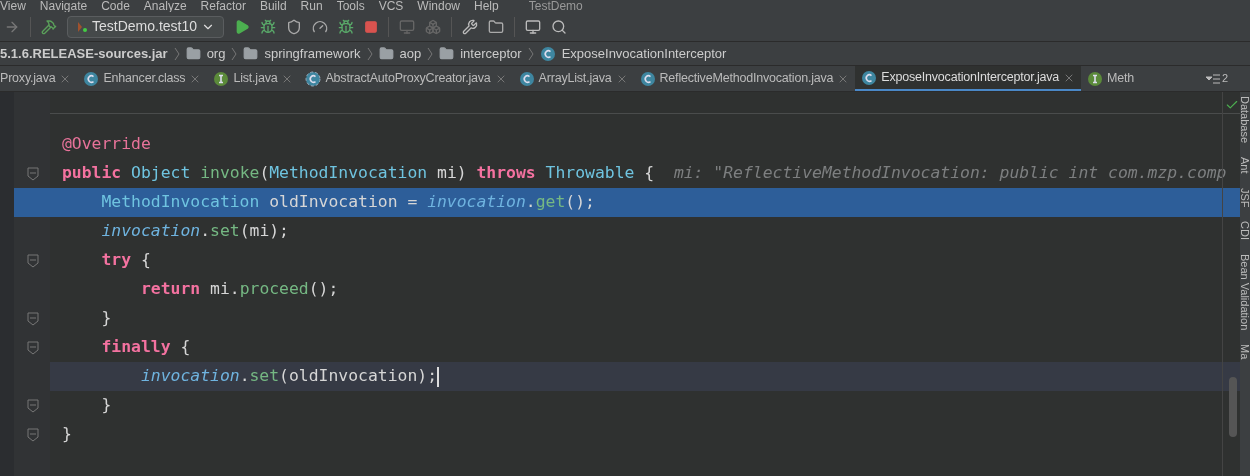 This screenshot has width=1250, height=476. I want to click on project-structure-icon, so click(496, 26).